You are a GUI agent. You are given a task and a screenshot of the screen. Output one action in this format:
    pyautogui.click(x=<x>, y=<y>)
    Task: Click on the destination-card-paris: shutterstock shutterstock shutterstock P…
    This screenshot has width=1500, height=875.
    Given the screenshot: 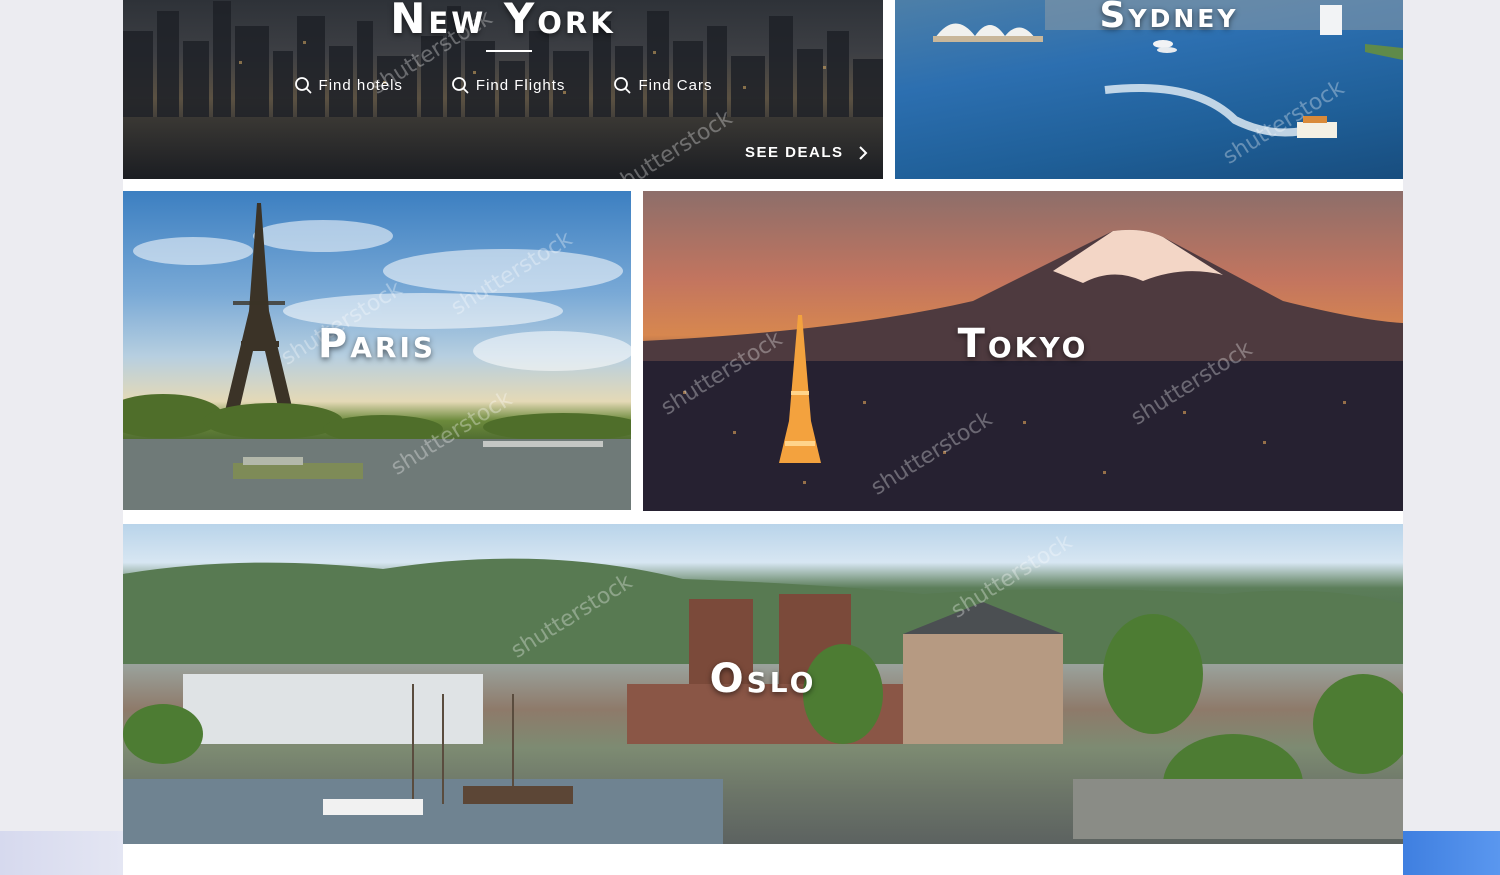 What is the action you would take?
    pyautogui.click(x=377, y=350)
    